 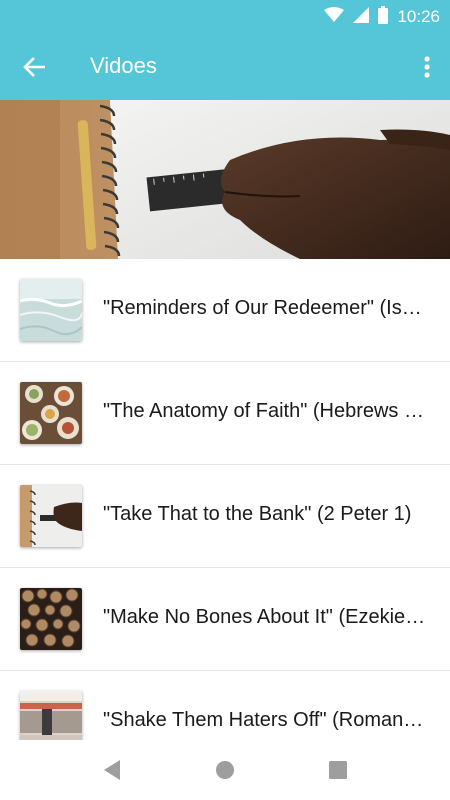 I want to click on food-table-thumbnail, so click(x=51, y=413).